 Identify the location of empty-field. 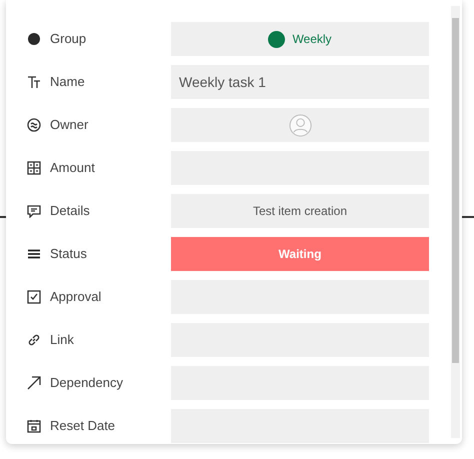
(300, 426).